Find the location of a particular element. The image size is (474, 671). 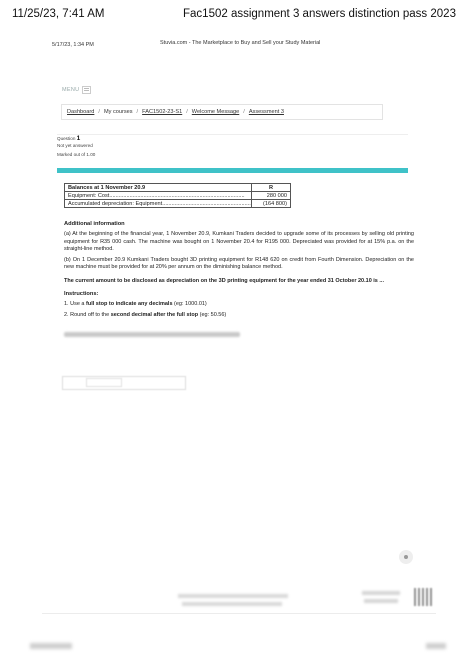

row-value: 280 000 is located at coordinates (271, 195).